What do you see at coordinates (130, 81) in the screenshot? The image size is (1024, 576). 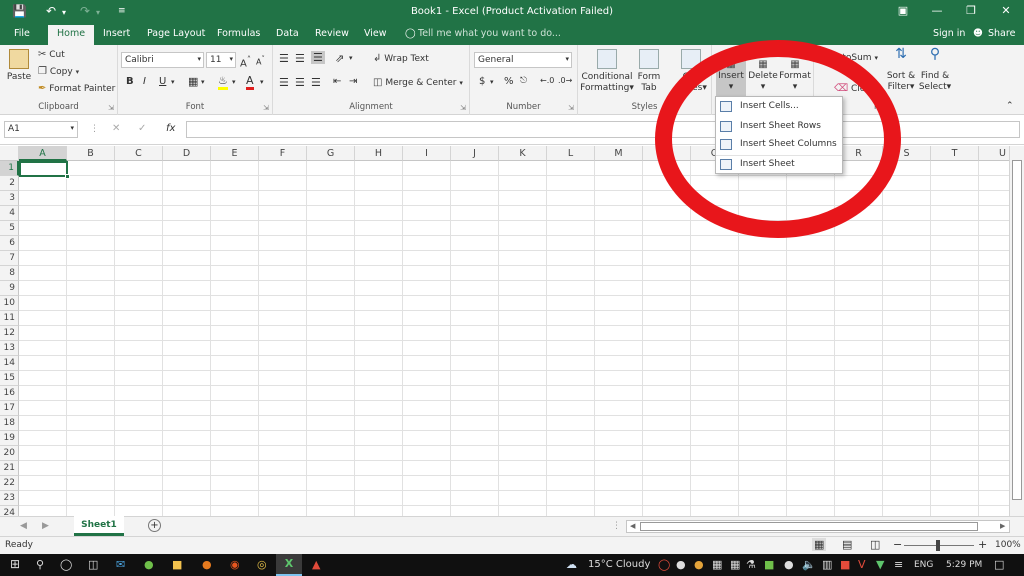 I see `bold-button: B` at bounding box center [130, 81].